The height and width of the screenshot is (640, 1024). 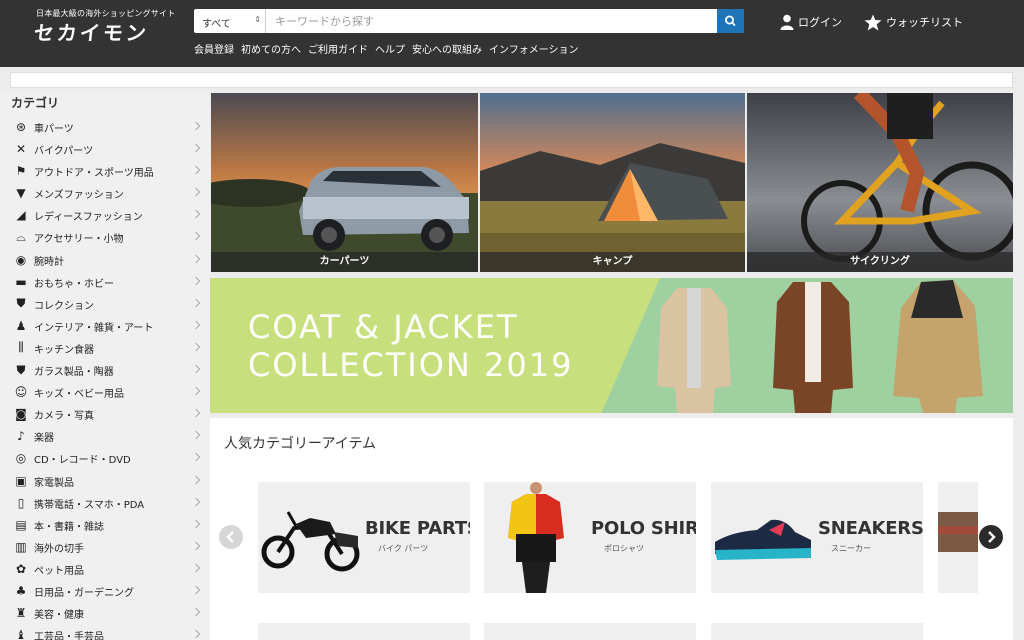 I want to click on sidebar-item-label: インテリア・雑貨・アート, so click(x=94, y=328).